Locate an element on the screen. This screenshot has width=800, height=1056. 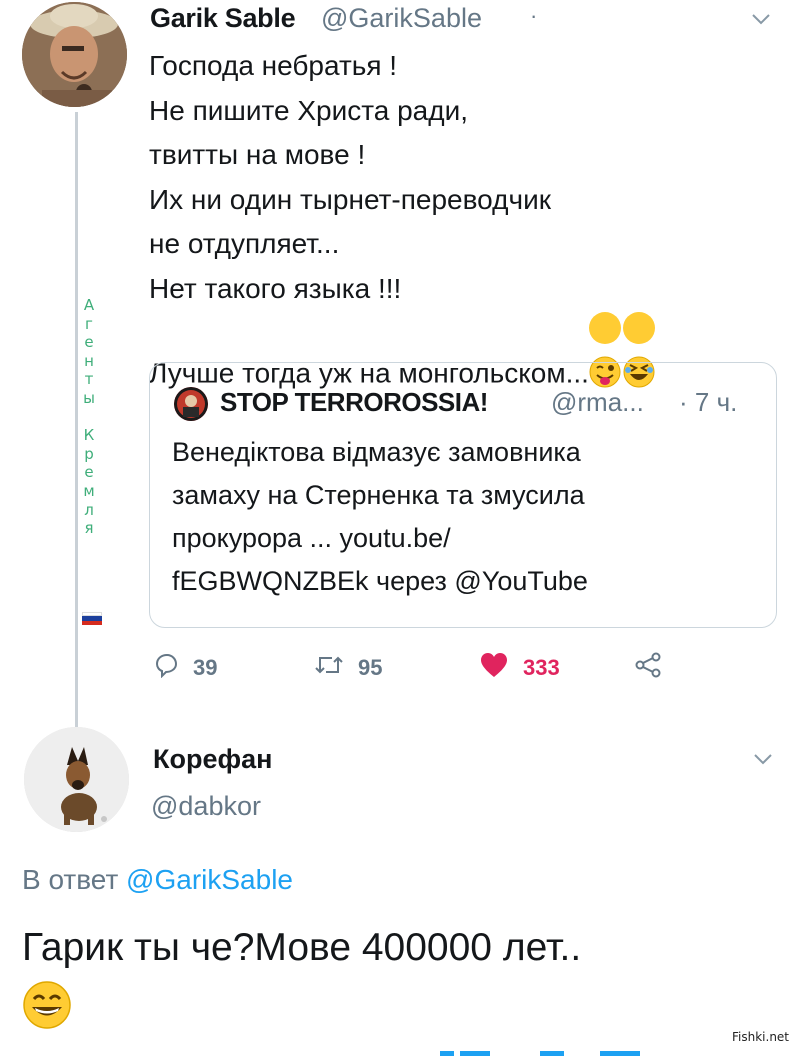
reply-tweet-text: Гарик ты че?Мове 400000 лет.. is located at coordinates (402, 983).